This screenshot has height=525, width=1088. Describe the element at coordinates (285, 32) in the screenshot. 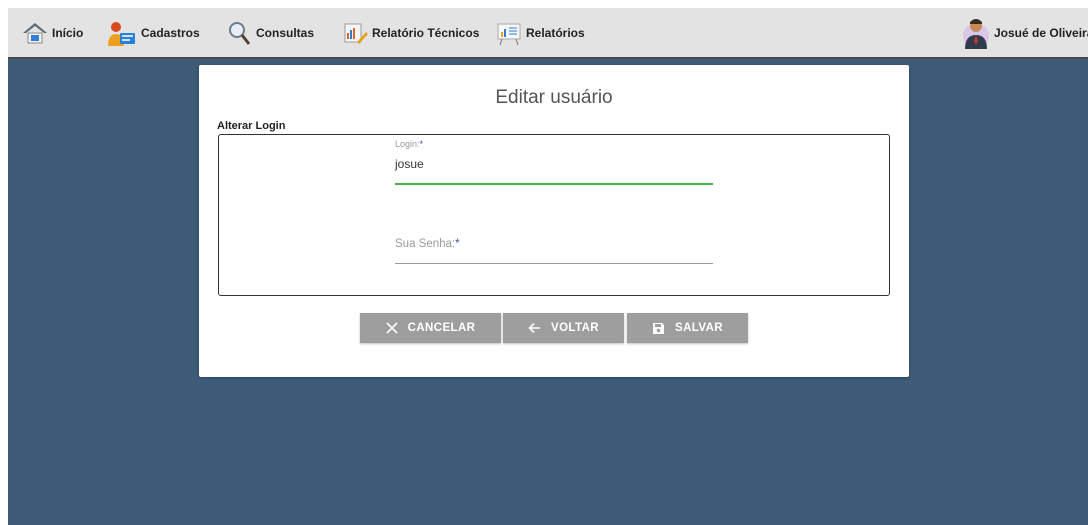

I see `nav-label: Consultas` at that location.